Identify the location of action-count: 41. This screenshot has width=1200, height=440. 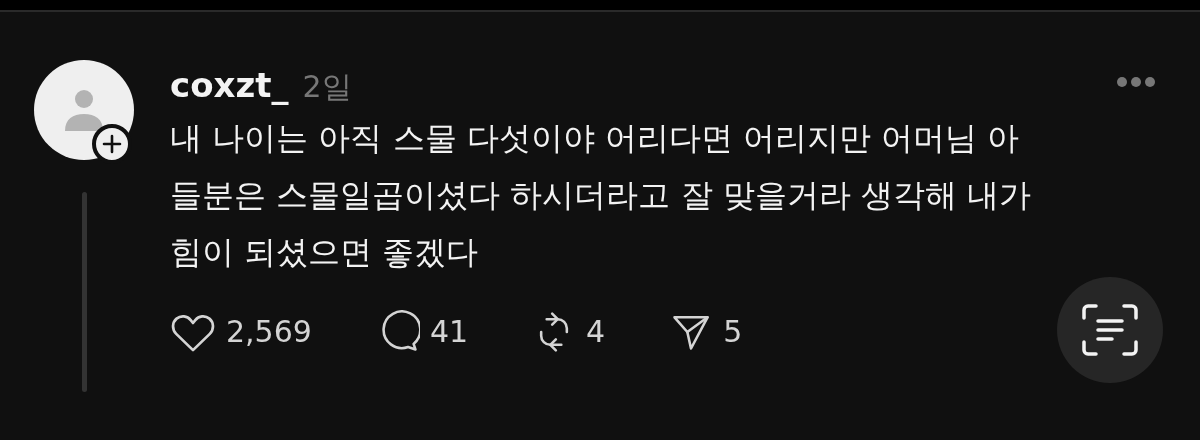
(449, 332).